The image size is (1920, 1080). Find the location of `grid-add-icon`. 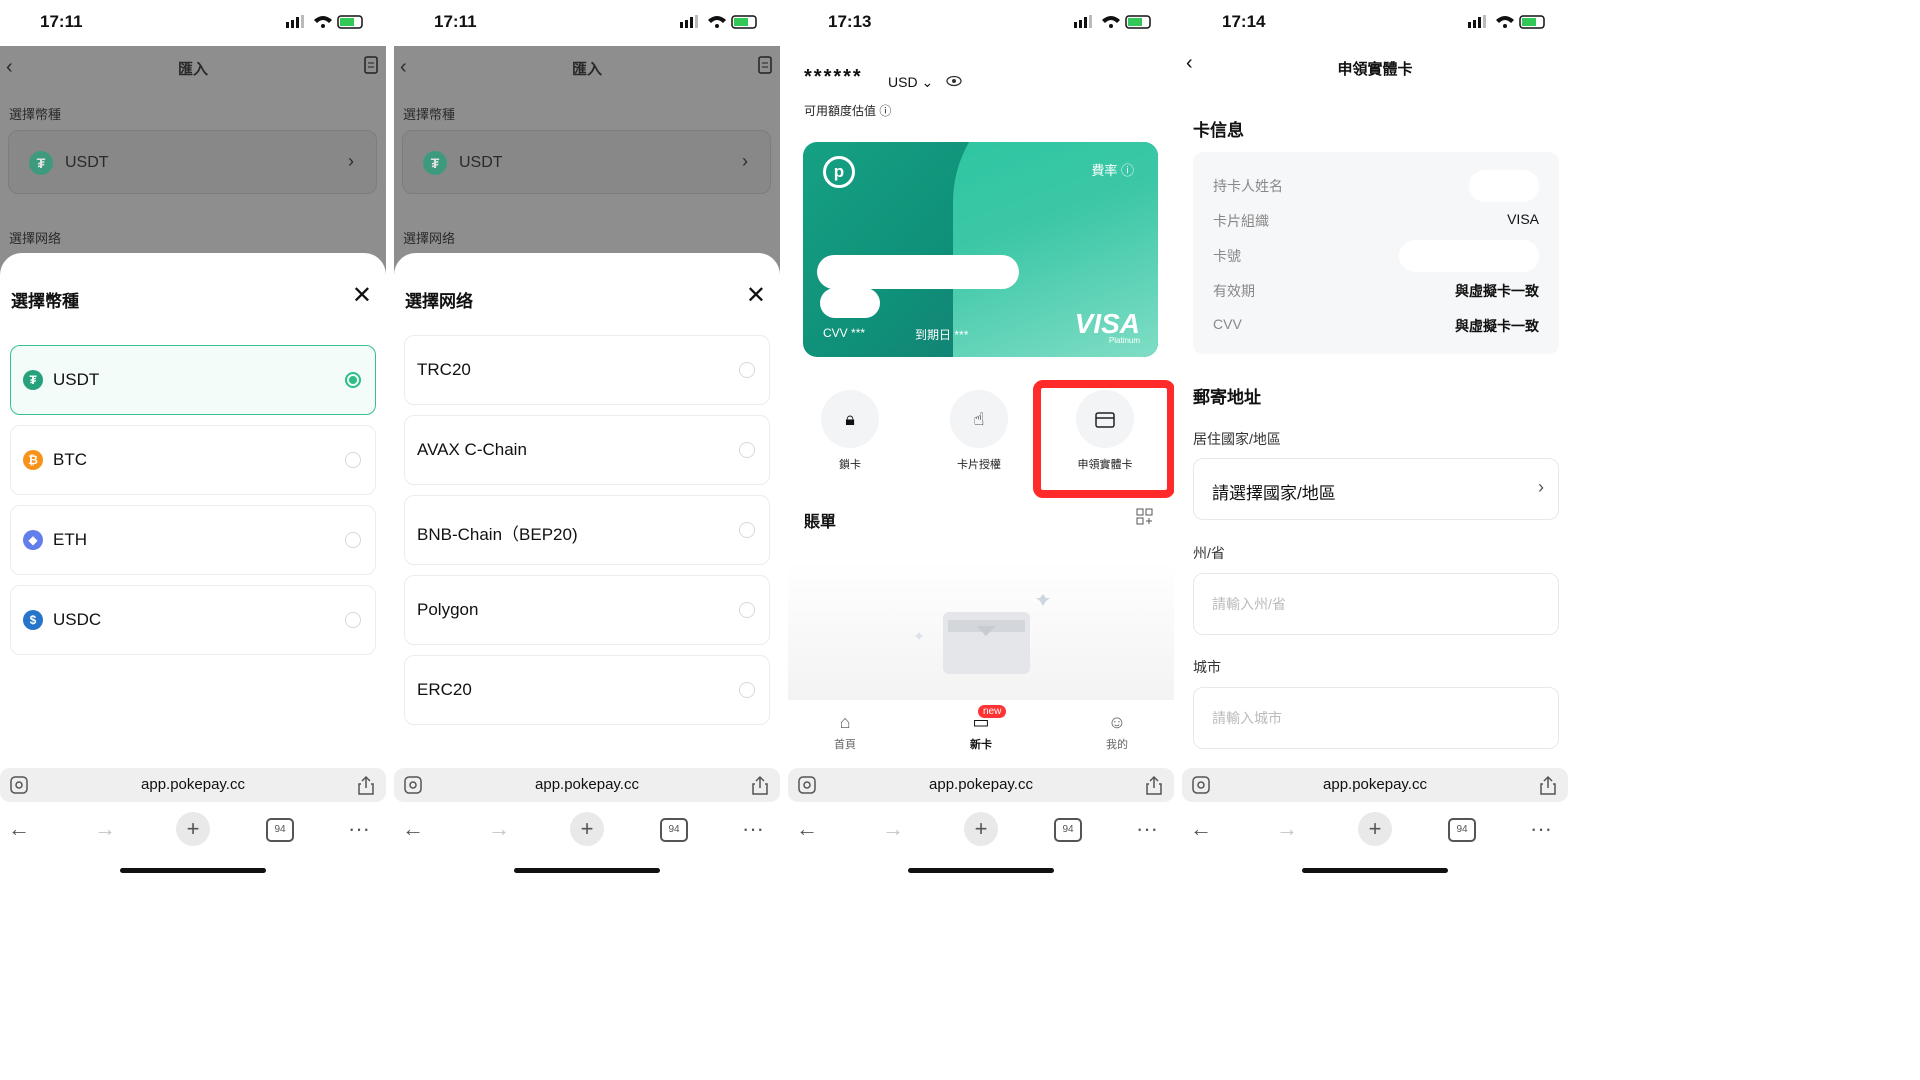

grid-add-icon is located at coordinates (1145, 519).